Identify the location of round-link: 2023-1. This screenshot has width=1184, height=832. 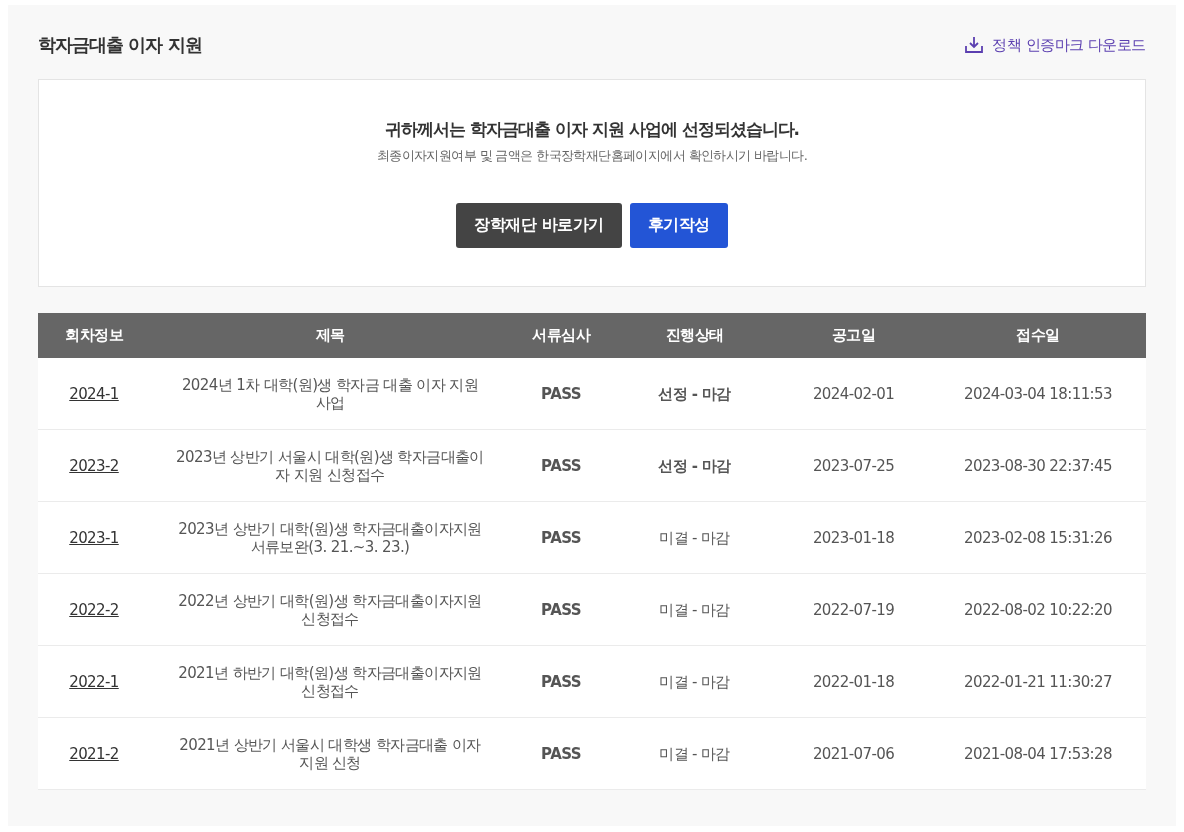
(94, 537).